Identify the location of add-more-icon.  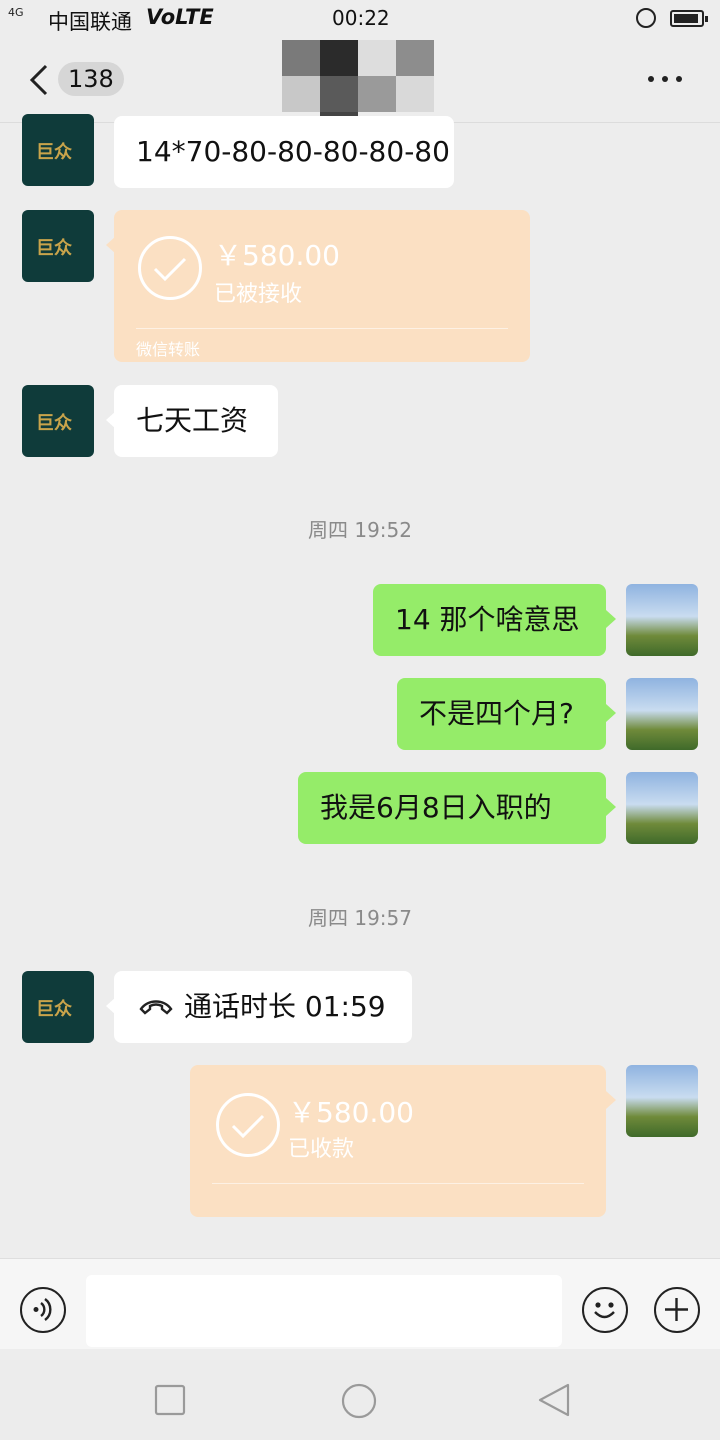
(677, 1310).